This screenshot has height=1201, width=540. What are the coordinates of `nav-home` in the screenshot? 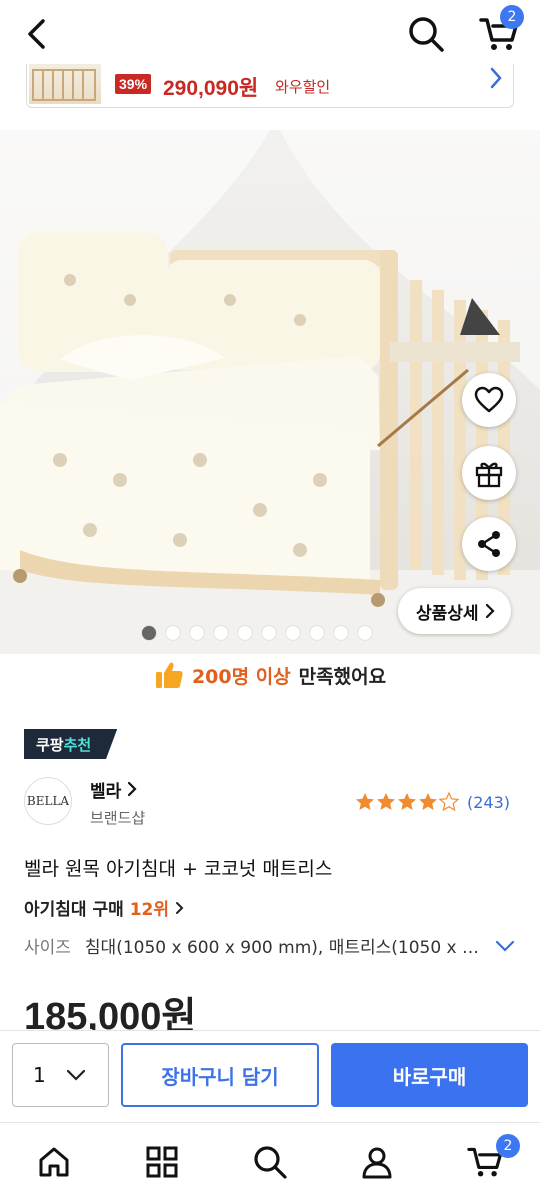 It's located at (54, 1162).